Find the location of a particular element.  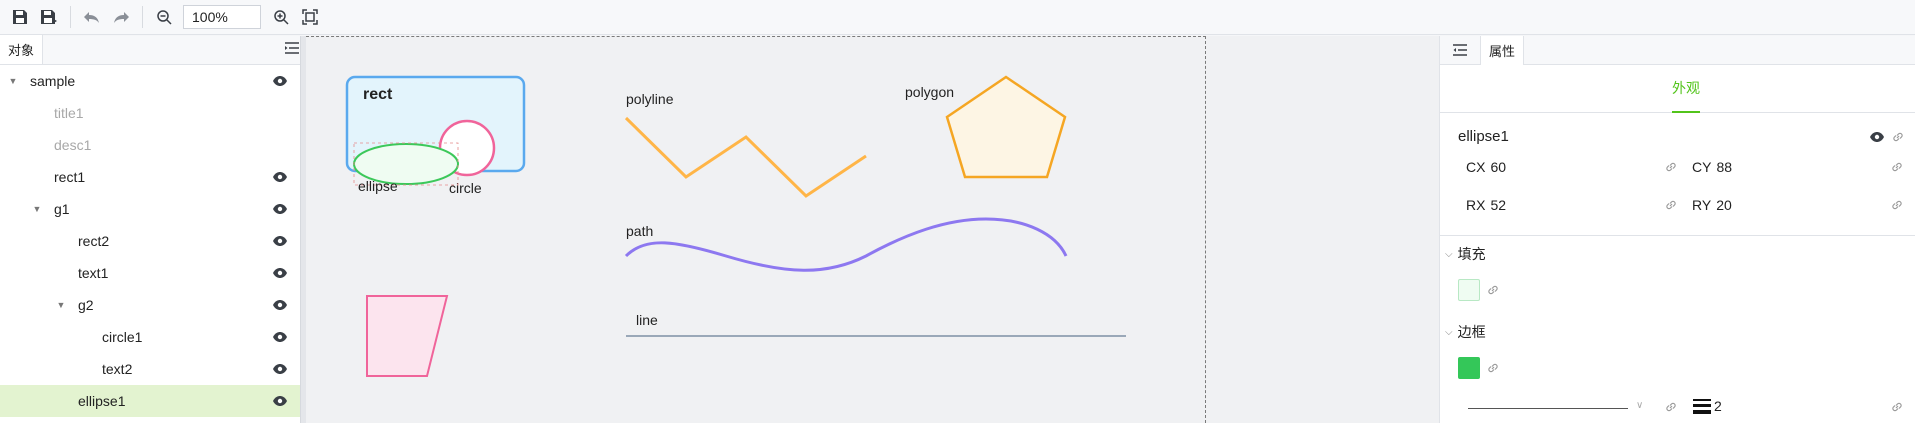

ry-label: RY is located at coordinates (1702, 205).